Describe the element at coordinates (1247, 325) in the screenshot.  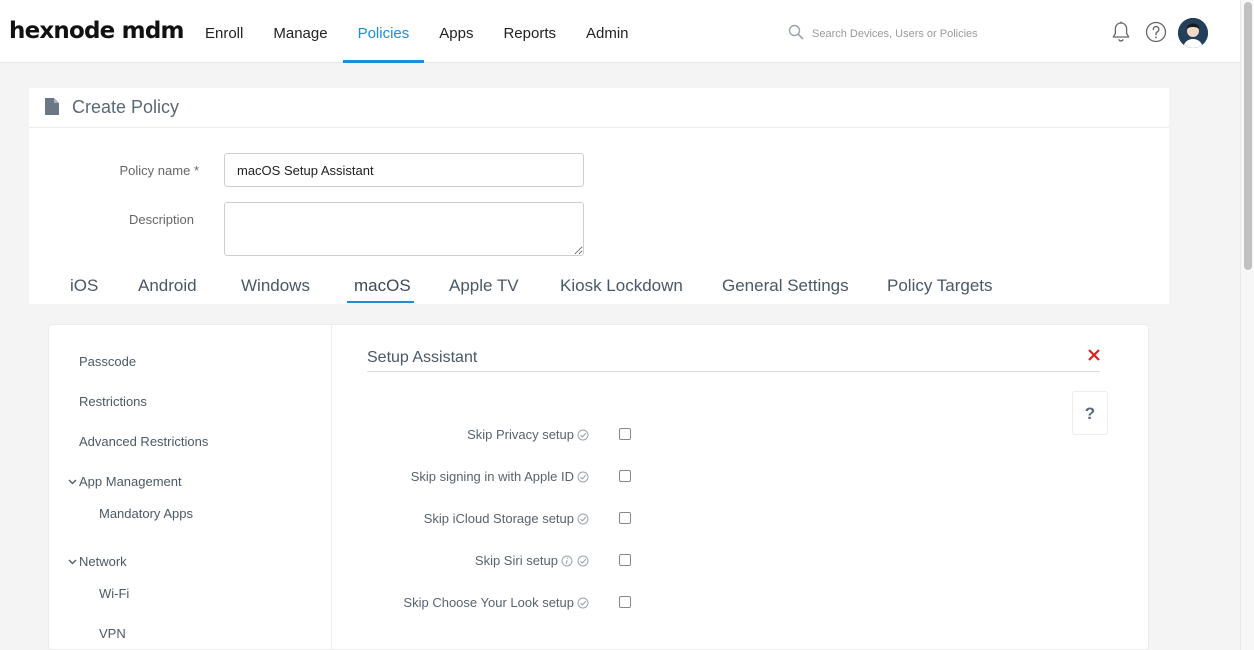
I see `page-scrollbar` at that location.